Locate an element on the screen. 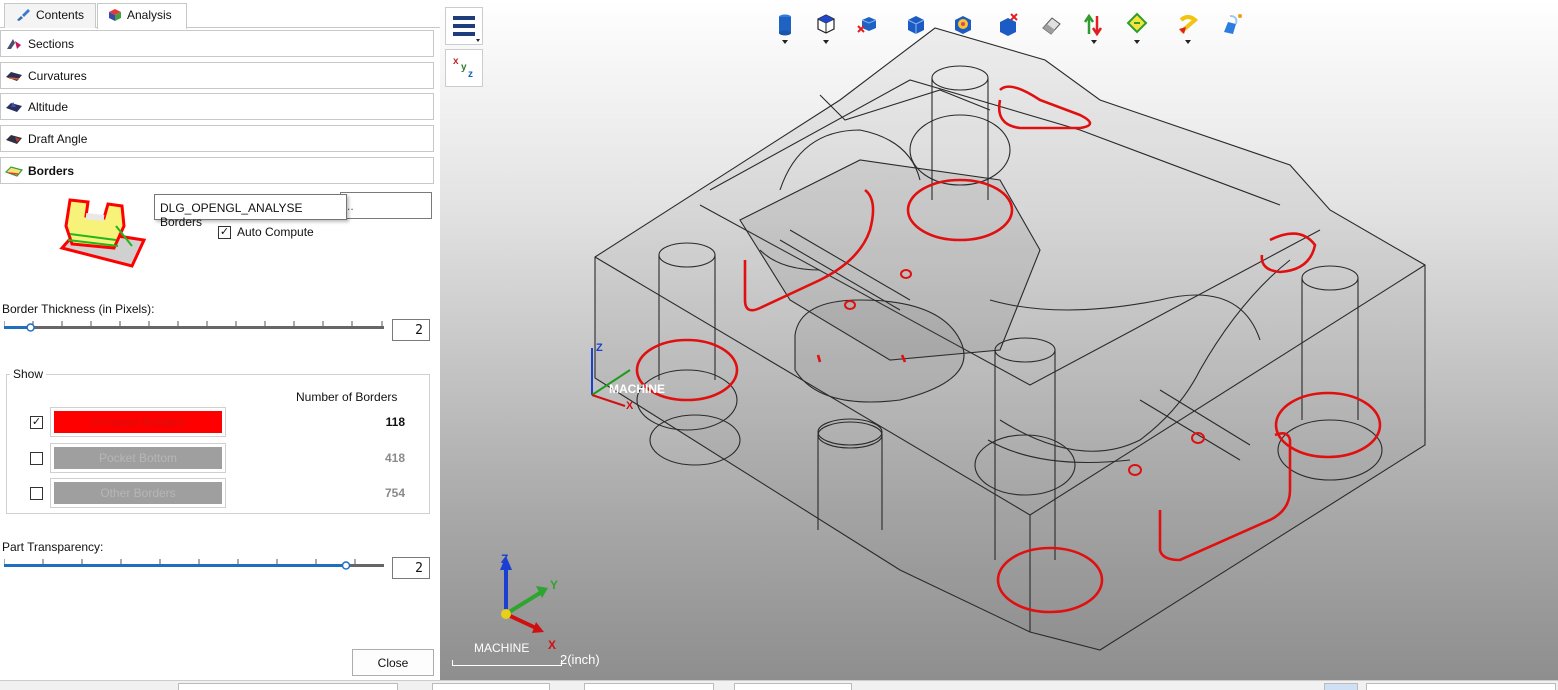 The image size is (1558, 690). tab-analysis: Analysis is located at coordinates (142, 16).